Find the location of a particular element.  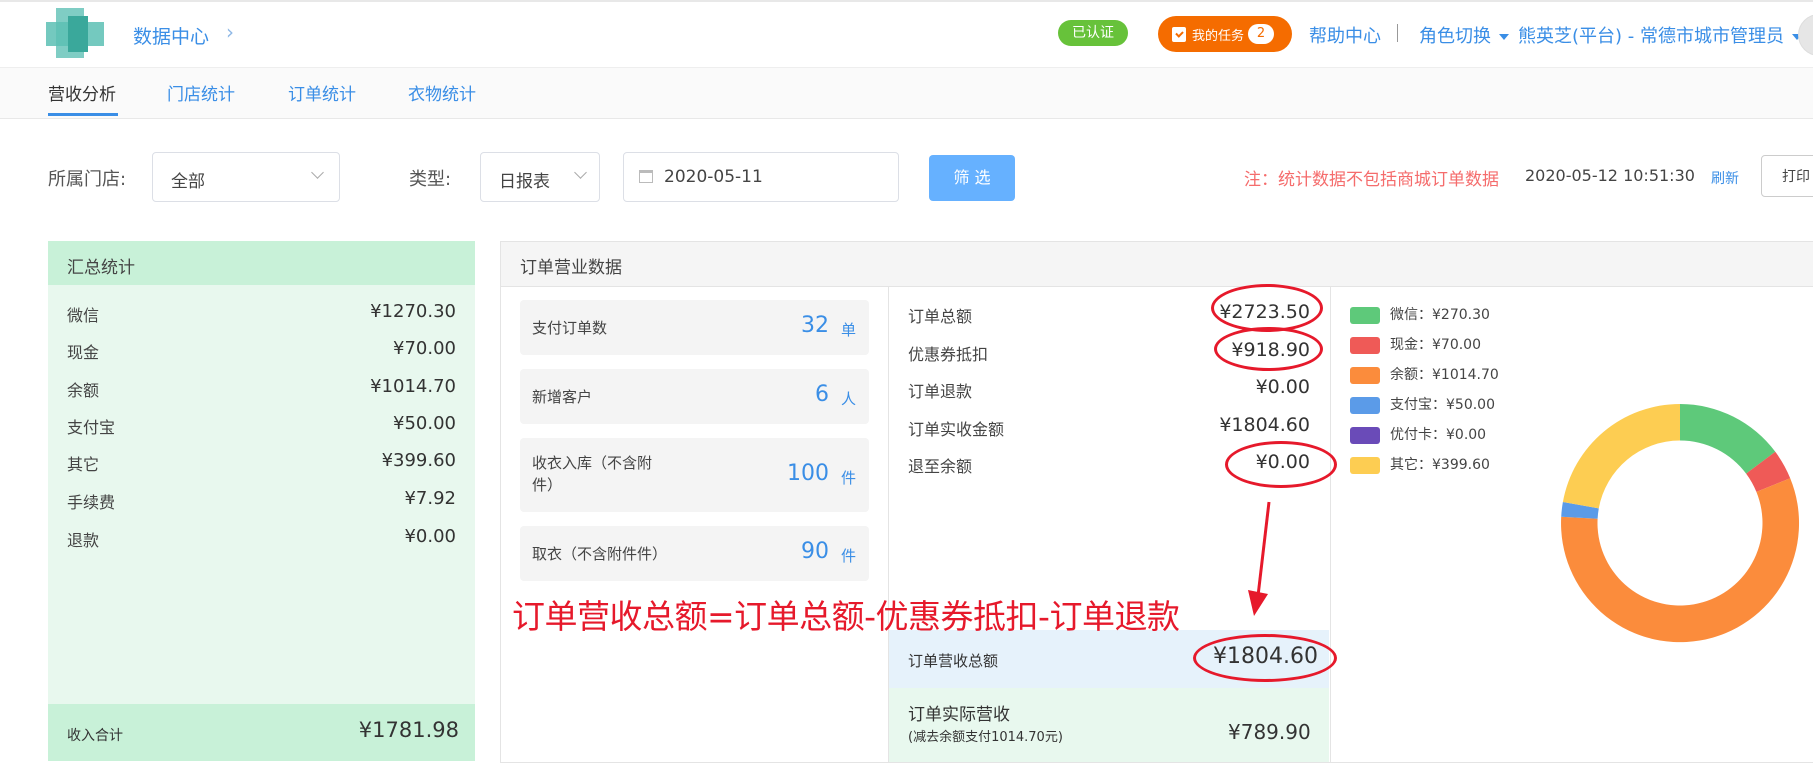

order-received-row: 订单实收金额 ¥1804.60 is located at coordinates (1109, 426).